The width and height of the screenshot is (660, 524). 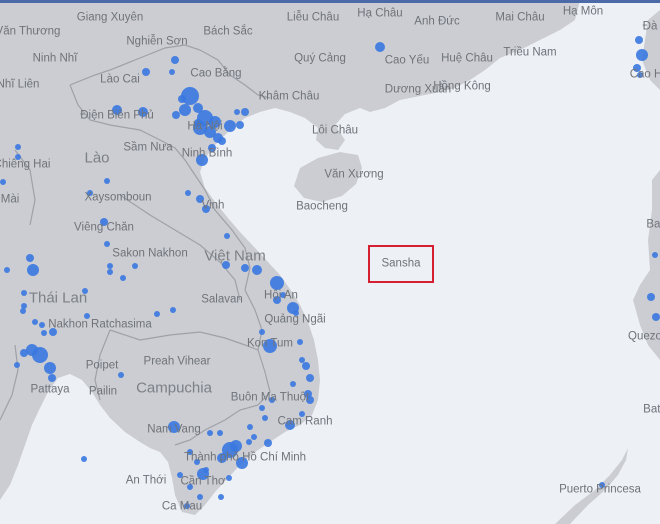 I want to click on country-label: Lào, so click(x=97, y=158).